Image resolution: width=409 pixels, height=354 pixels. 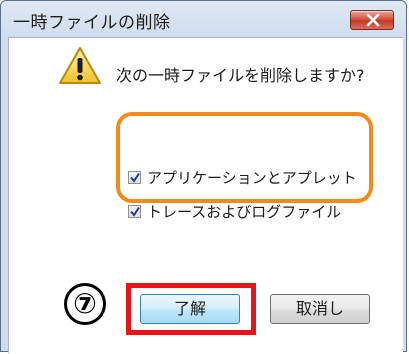 I want to click on option-trace-log-files: トレースおよびログファイル, so click(x=234, y=211).